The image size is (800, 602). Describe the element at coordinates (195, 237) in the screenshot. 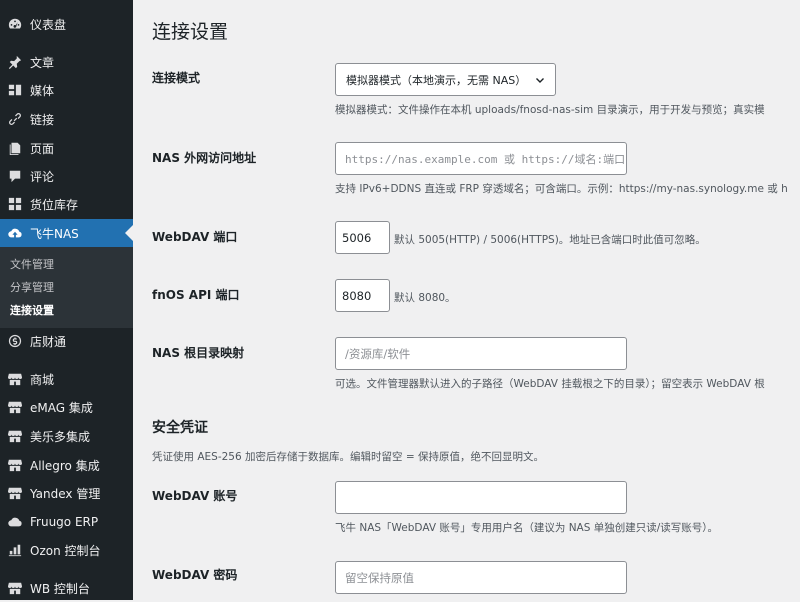

I see `webdav-port-label: WebDAV 端口` at that location.